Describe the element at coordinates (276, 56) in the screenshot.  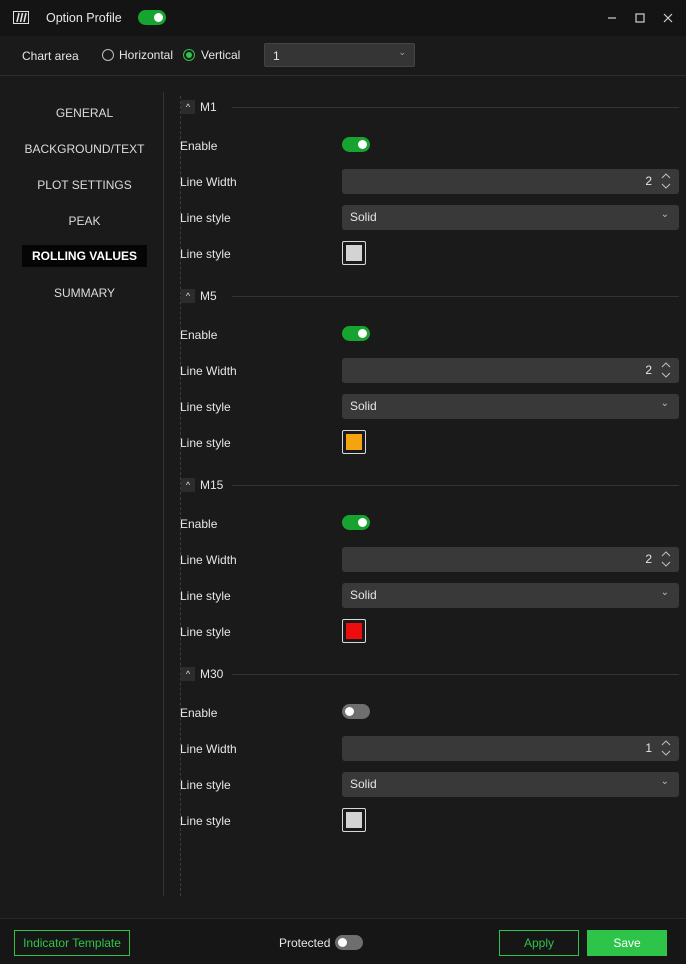
I see `chart-area-select-value: 1` at that location.